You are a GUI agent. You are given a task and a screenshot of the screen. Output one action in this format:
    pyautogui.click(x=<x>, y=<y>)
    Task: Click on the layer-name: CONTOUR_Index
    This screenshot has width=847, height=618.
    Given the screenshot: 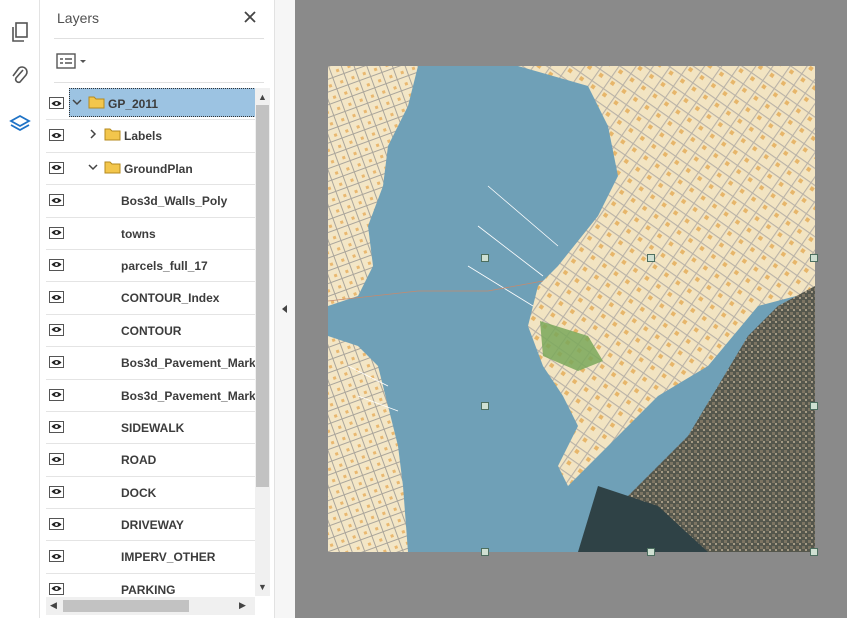 What is the action you would take?
    pyautogui.click(x=170, y=298)
    